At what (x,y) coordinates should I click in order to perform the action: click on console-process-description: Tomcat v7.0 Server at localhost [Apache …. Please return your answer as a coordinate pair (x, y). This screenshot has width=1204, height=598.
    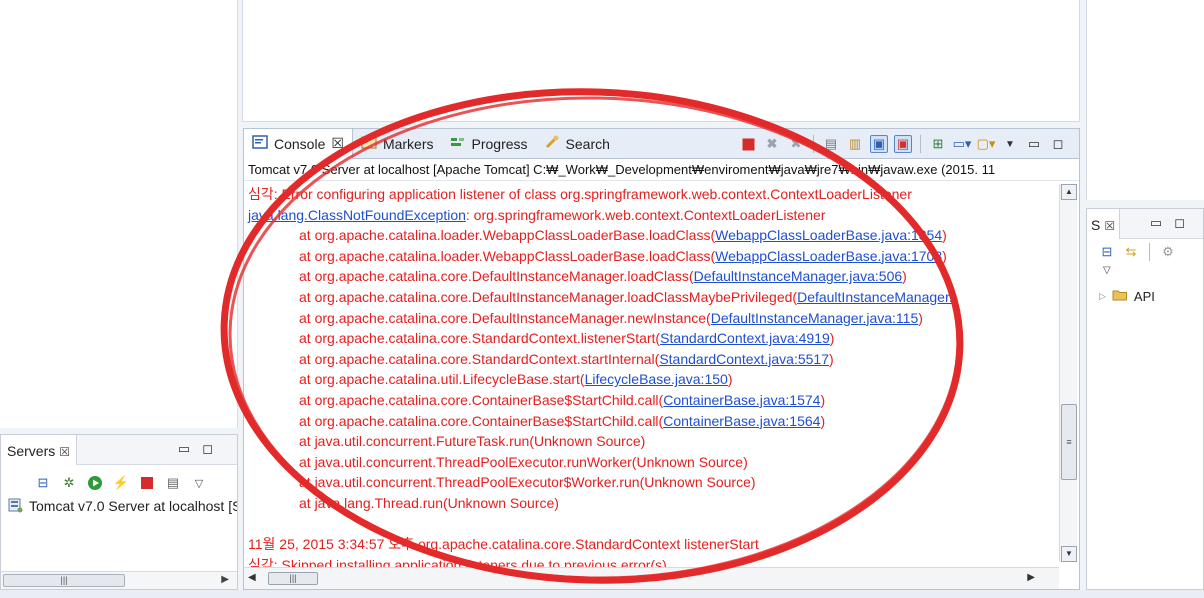
    Looking at the image, I should click on (661, 170).